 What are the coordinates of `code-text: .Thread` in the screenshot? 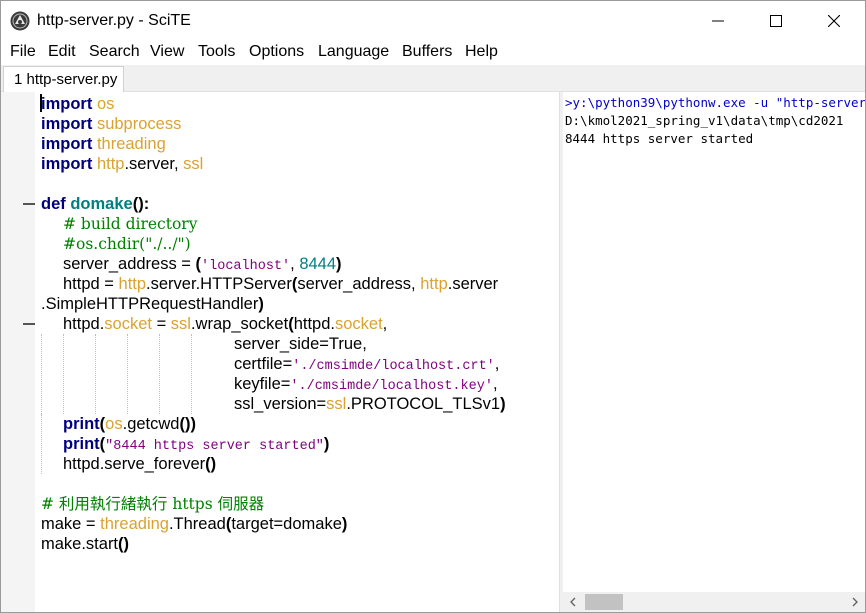 It's located at (197, 524).